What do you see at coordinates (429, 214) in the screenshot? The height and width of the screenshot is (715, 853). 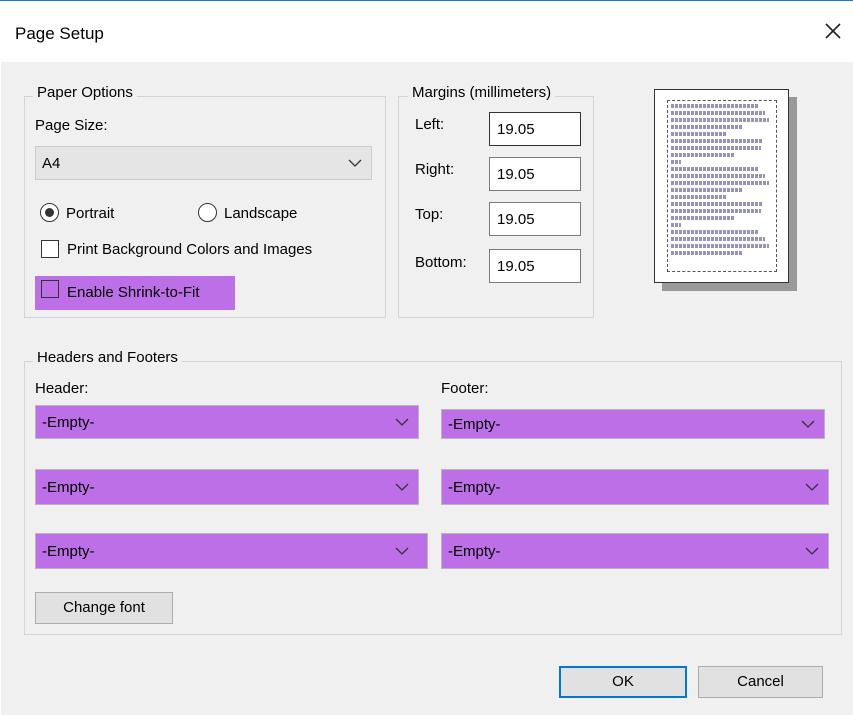 I see `margin-top-label: Top:` at bounding box center [429, 214].